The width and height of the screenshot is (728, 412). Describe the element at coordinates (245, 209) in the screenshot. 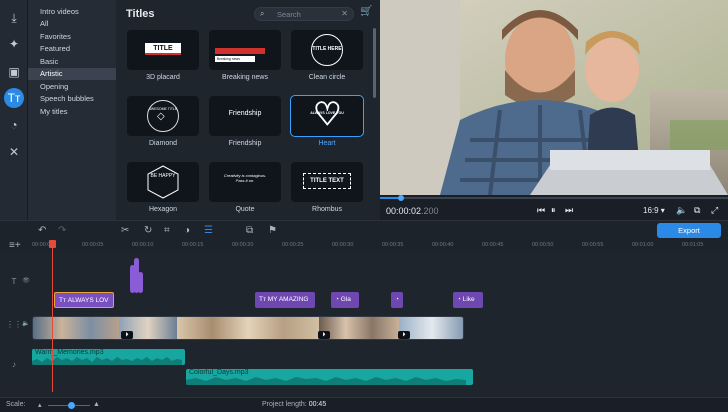

I see `tile-label: Quote` at that location.